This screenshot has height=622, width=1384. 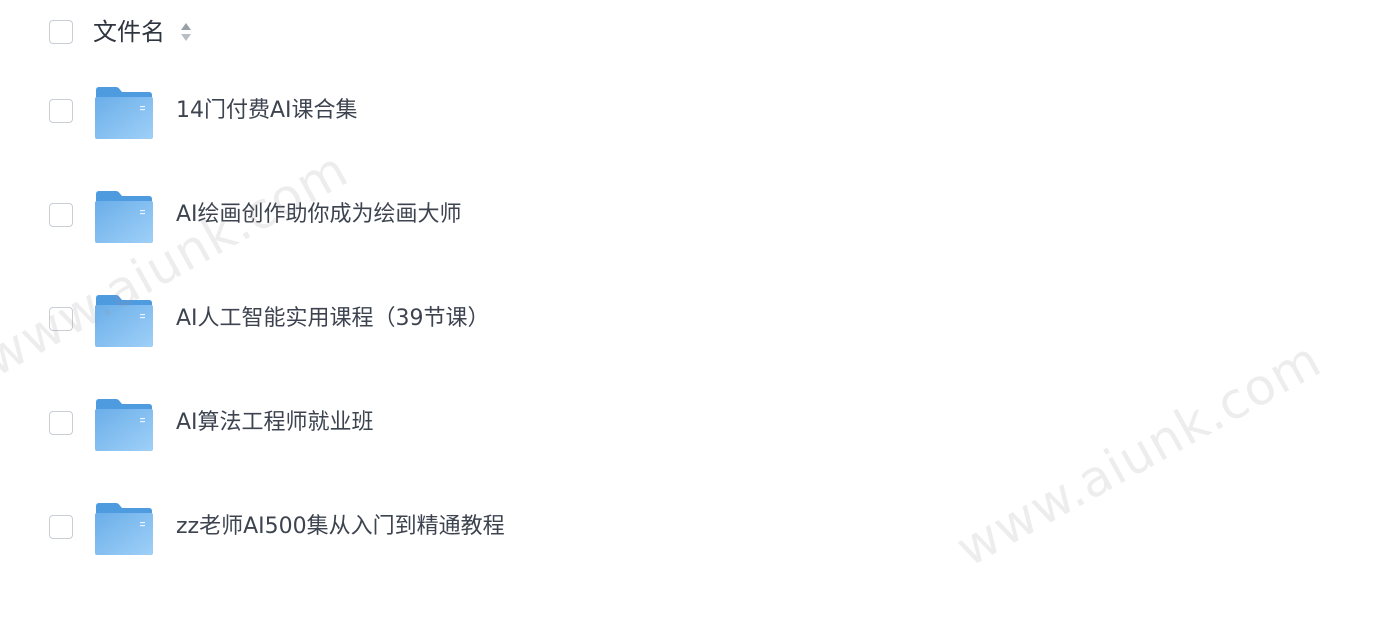 I want to click on file-name: AI人工智能实用课程（39节课）, so click(x=333, y=319).